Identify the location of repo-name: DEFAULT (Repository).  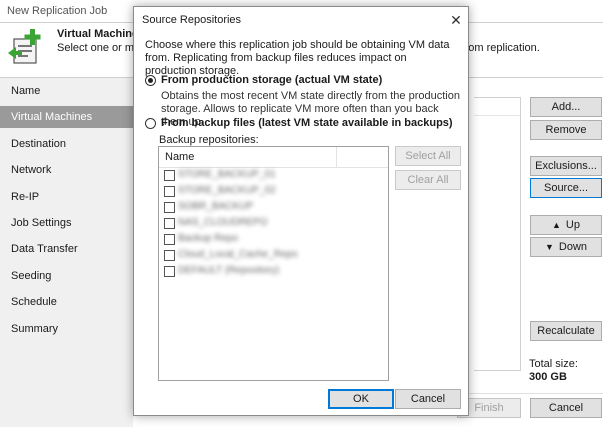
(229, 270).